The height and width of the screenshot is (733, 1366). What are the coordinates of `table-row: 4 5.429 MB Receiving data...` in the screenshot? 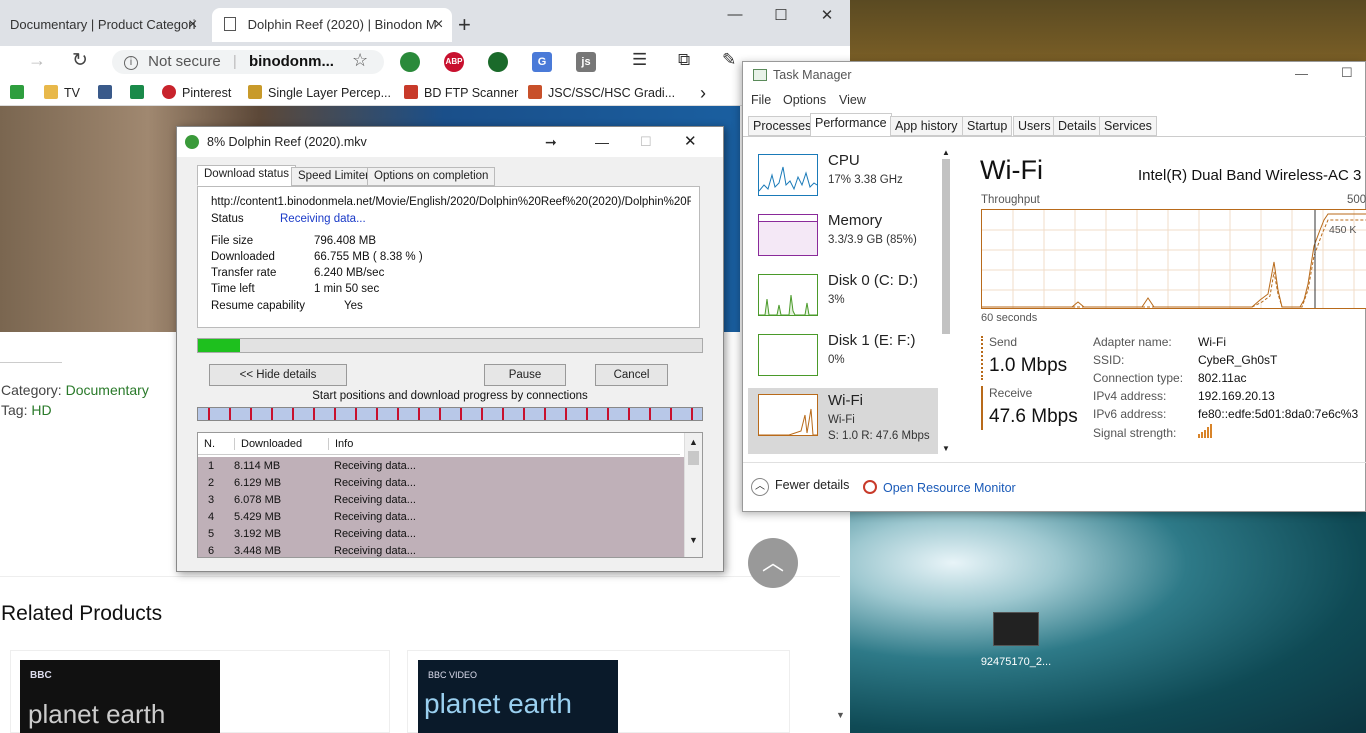 It's located at (441, 519).